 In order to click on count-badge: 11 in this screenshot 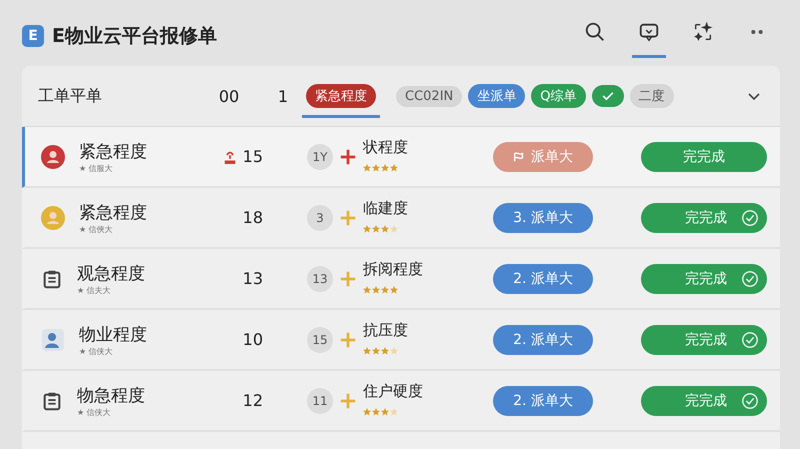, I will do `click(320, 401)`.